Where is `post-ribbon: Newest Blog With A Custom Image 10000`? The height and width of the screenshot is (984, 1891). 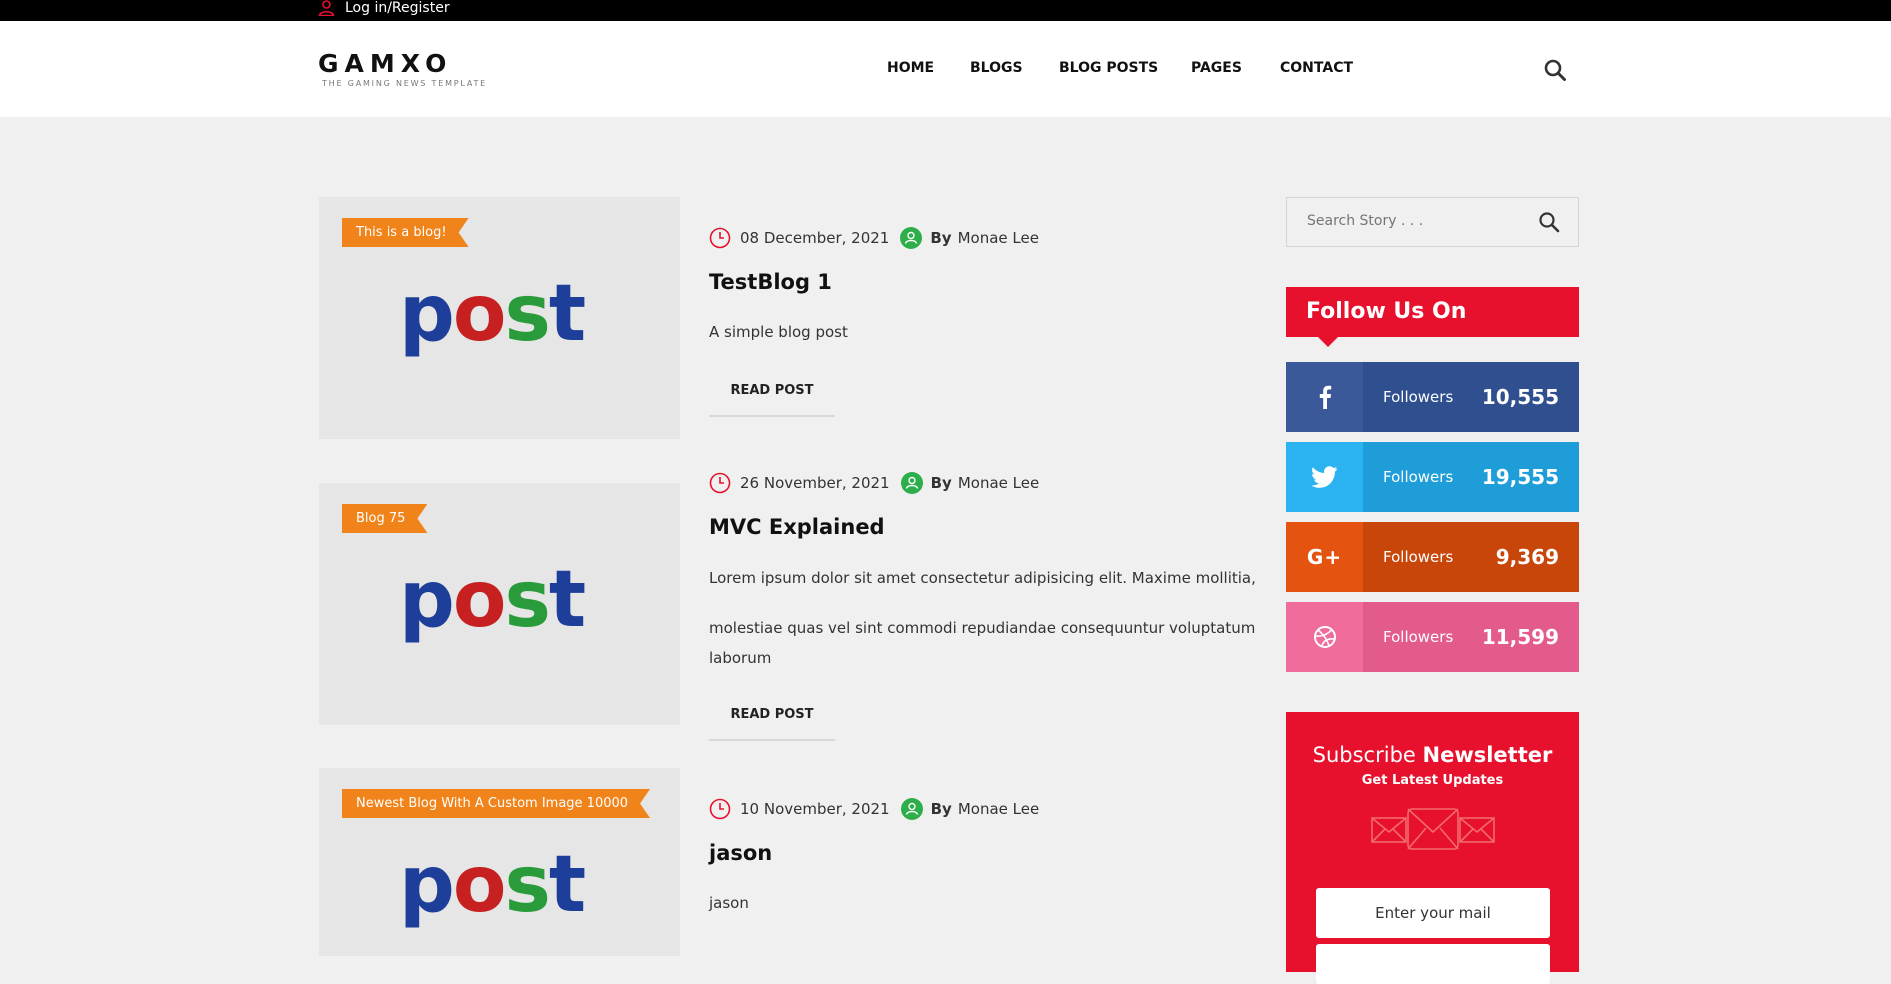
post-ribbon: Newest Blog With A Custom Image 10000 is located at coordinates (496, 803).